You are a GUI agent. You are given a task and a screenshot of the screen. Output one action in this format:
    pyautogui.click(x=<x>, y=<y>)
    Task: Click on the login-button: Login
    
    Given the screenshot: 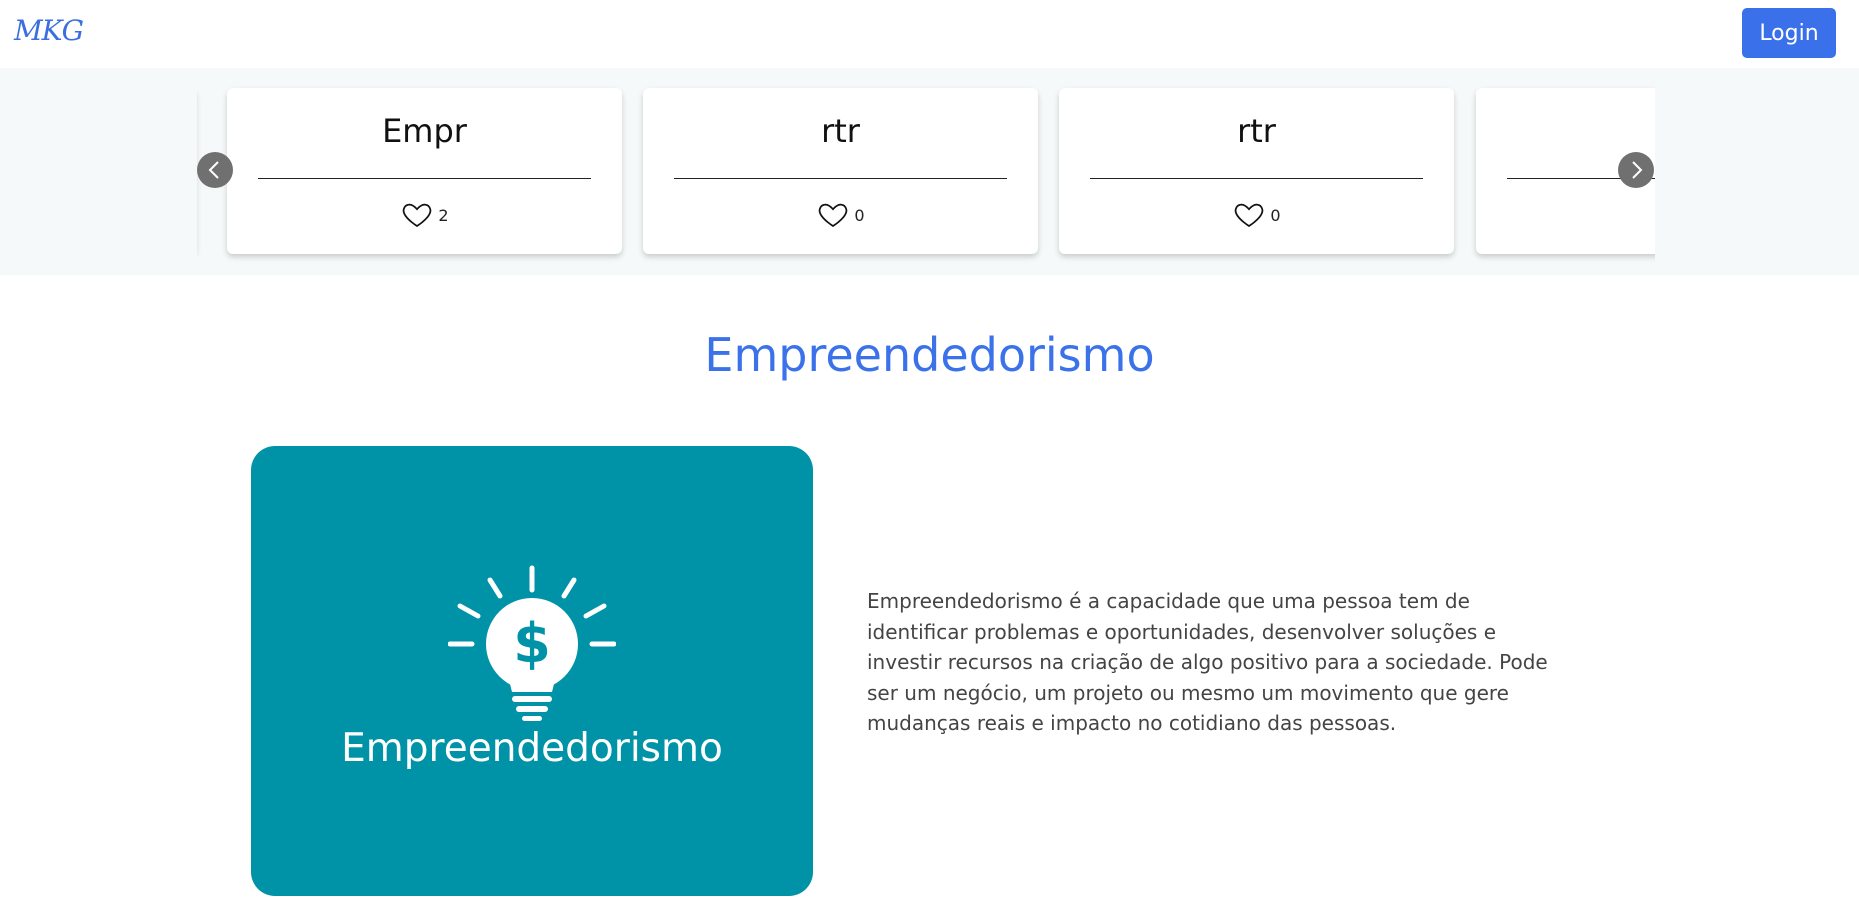 What is the action you would take?
    pyautogui.click(x=1789, y=33)
    